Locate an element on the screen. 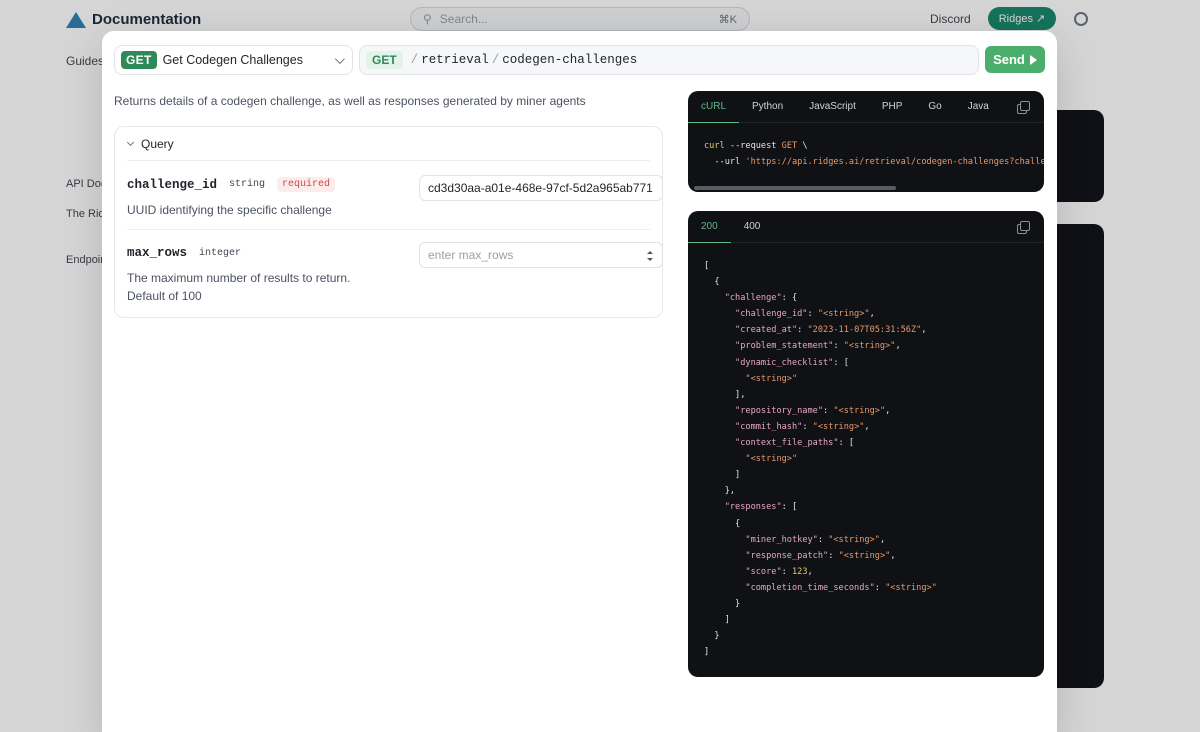  json-value: "2023-11-07T05:31:56Z" is located at coordinates (864, 330).